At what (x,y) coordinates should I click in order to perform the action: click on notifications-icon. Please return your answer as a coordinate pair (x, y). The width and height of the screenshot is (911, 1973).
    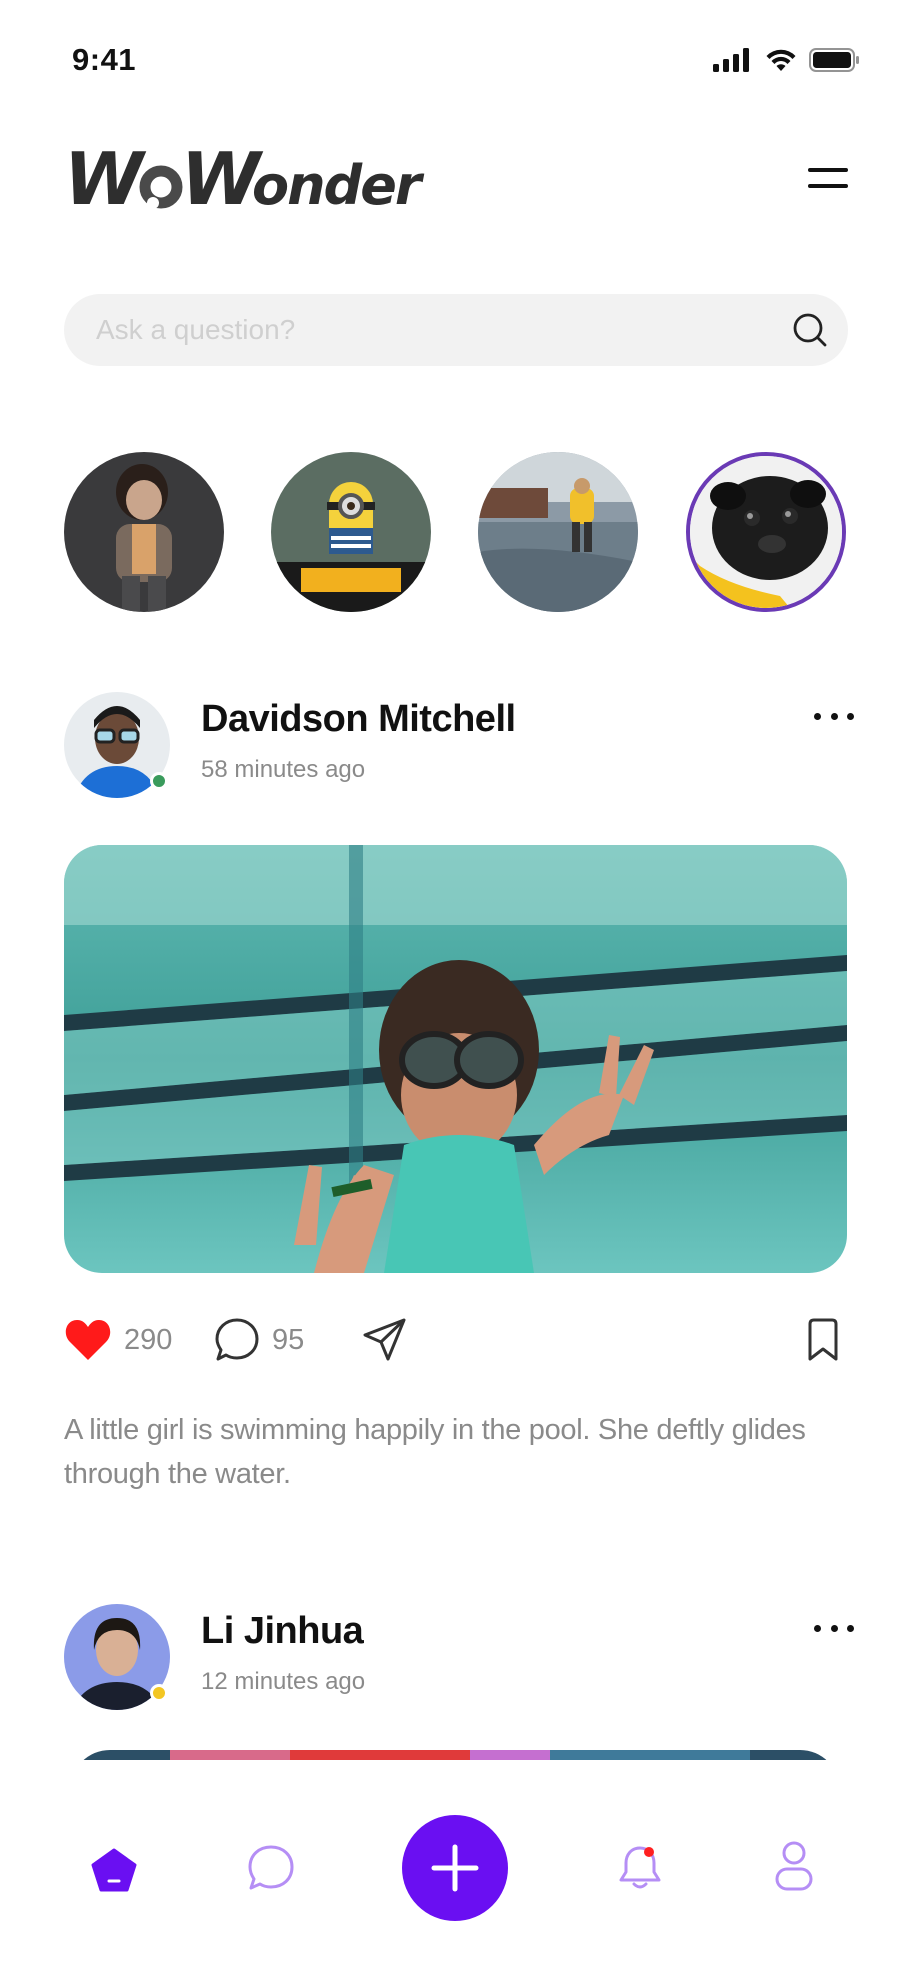
    Looking at the image, I should click on (640, 1868).